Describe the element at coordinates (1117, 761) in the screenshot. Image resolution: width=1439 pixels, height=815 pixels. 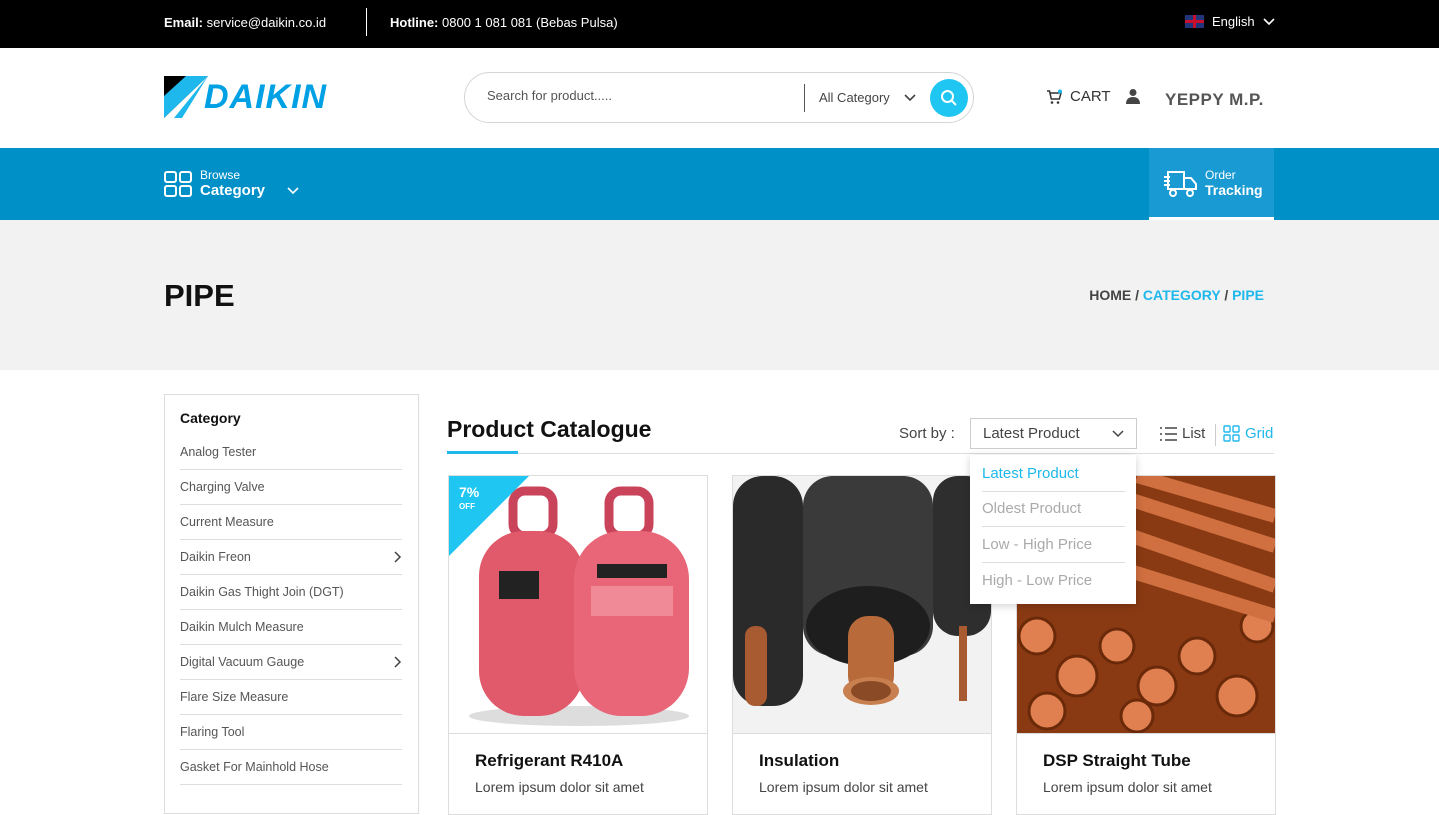
I see `product-name: DSP Straight Tube` at that location.